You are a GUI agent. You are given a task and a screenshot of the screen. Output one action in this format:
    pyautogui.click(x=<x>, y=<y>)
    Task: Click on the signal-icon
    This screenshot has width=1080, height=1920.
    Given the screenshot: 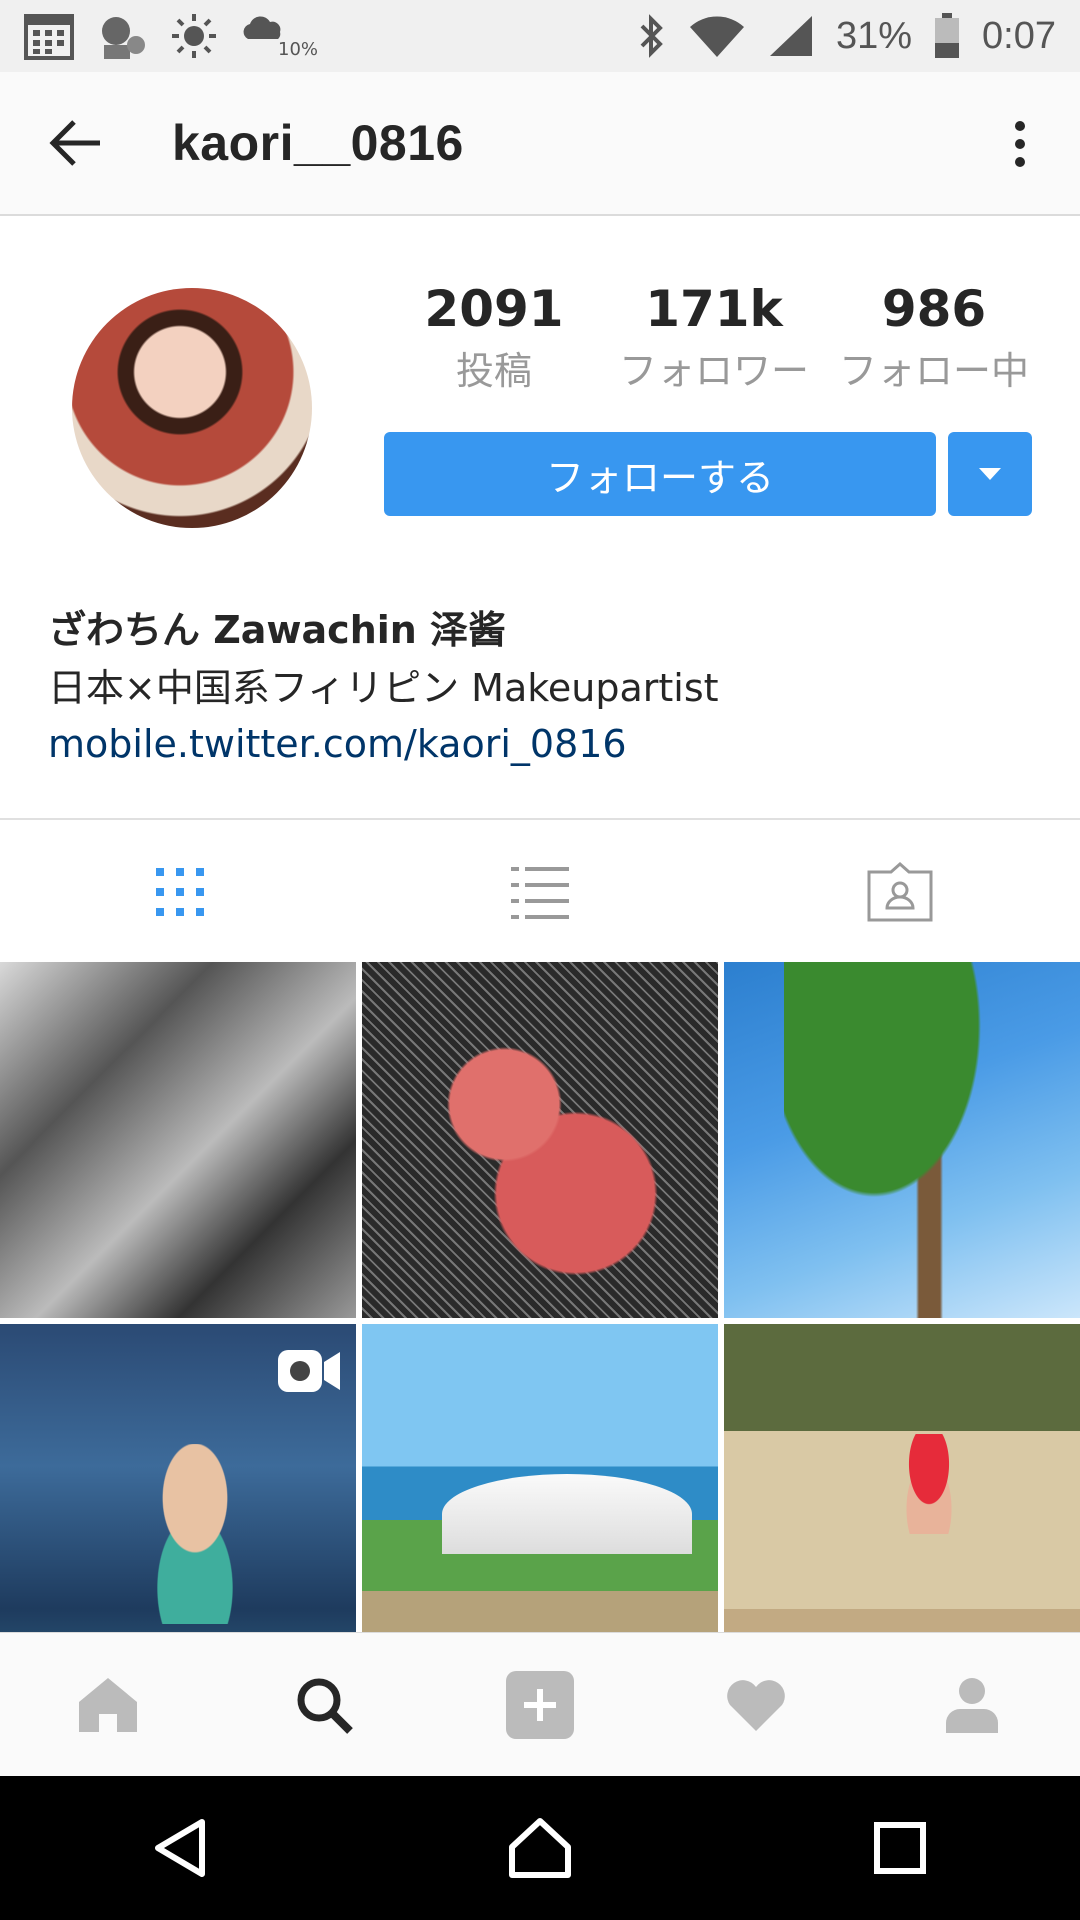 What is the action you would take?
    pyautogui.click(x=790, y=36)
    